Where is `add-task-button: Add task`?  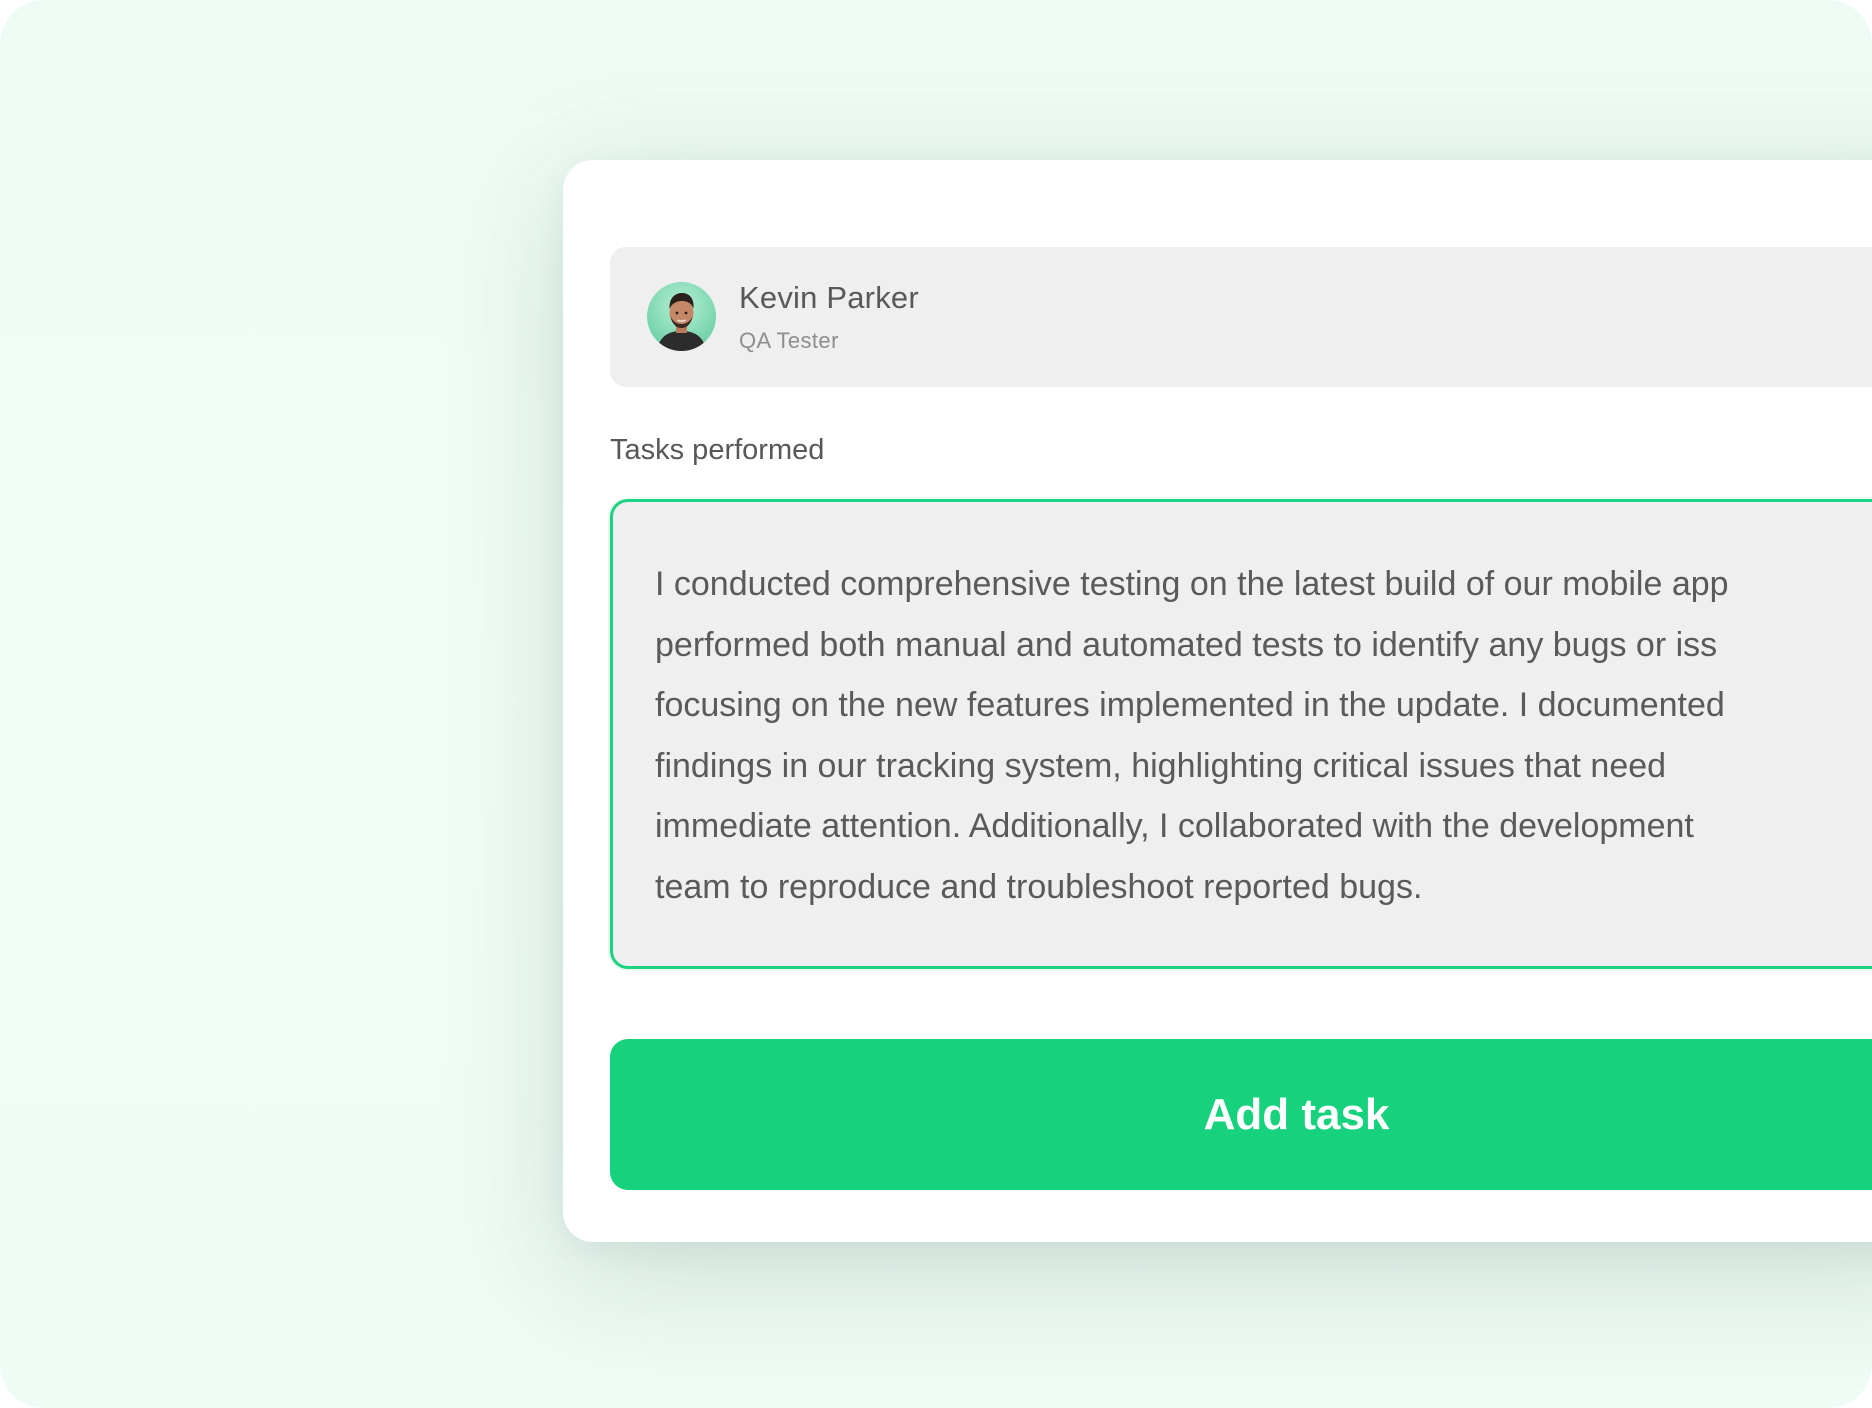 add-task-button: Add task is located at coordinates (1241, 1114).